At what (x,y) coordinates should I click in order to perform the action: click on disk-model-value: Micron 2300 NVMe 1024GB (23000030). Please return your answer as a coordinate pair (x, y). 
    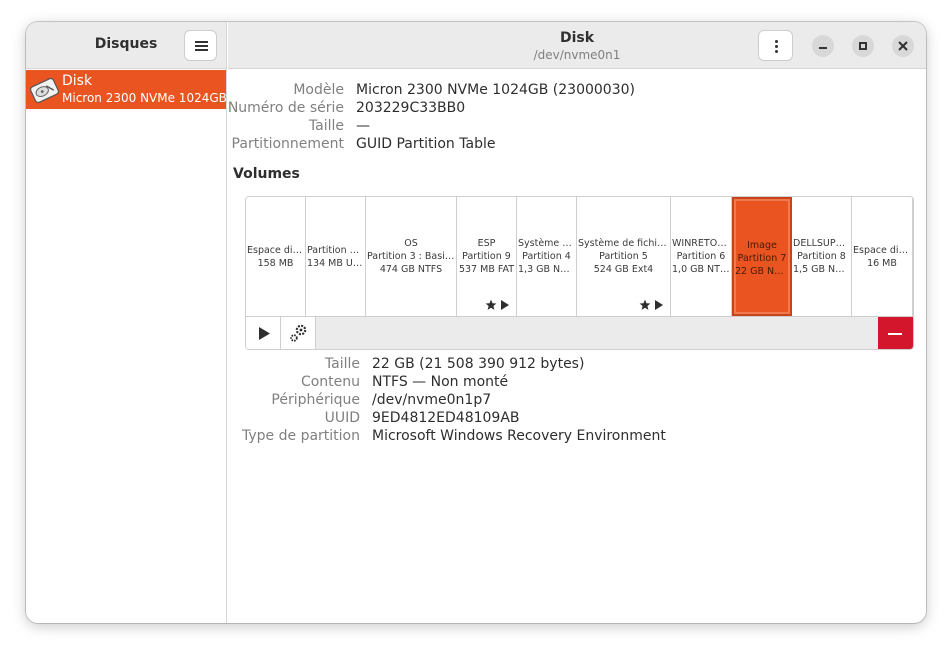
    Looking at the image, I should click on (495, 90).